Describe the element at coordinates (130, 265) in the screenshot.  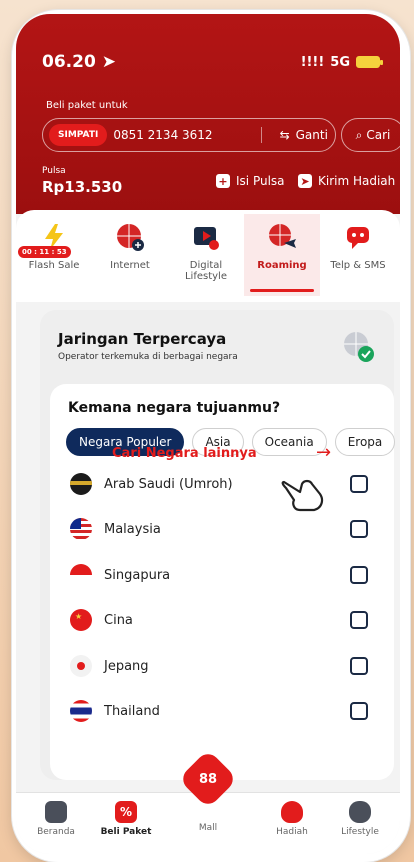
I see `category-label: Internet` at that location.